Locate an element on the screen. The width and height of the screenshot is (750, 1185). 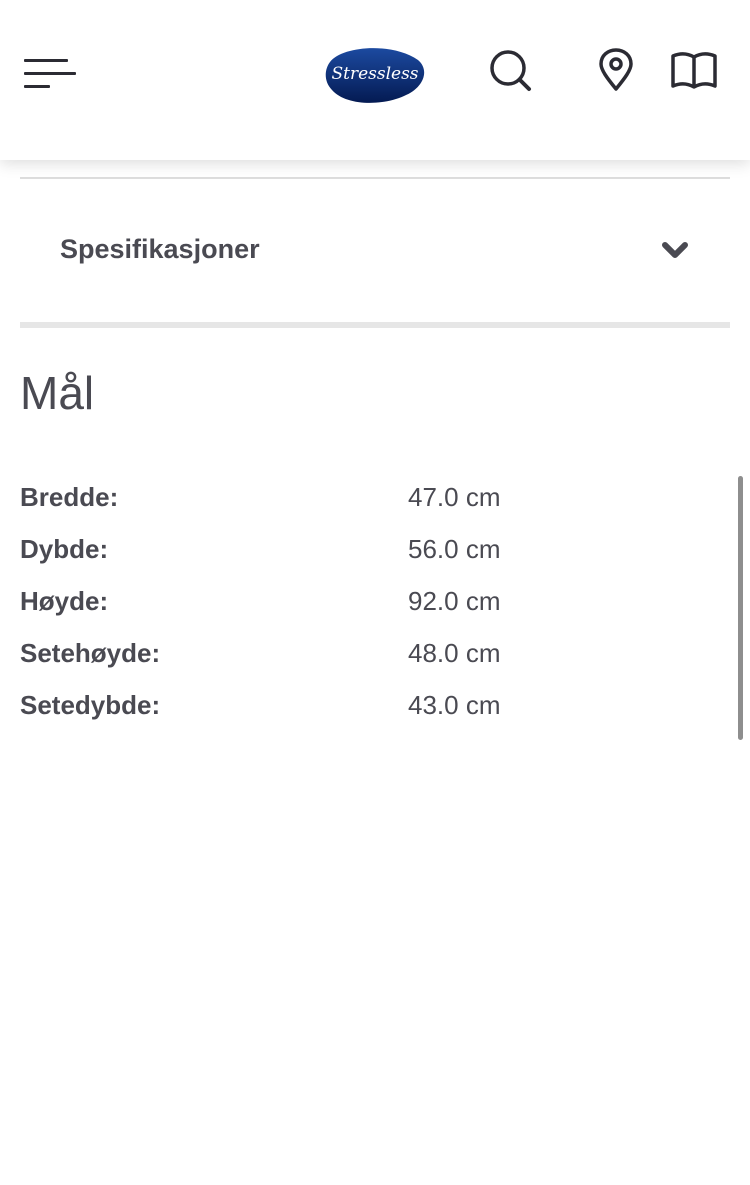
chevron-down-icon is located at coordinates (675, 250).